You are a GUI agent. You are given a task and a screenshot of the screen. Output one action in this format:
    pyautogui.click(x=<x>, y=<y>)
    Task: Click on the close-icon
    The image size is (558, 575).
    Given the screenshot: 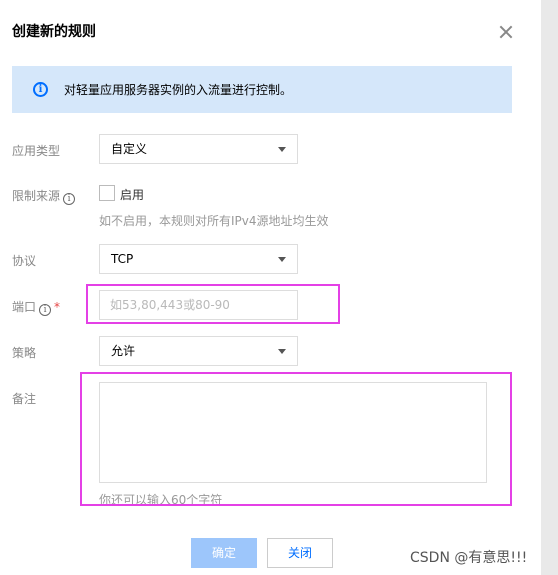 What is the action you would take?
    pyautogui.click(x=506, y=33)
    